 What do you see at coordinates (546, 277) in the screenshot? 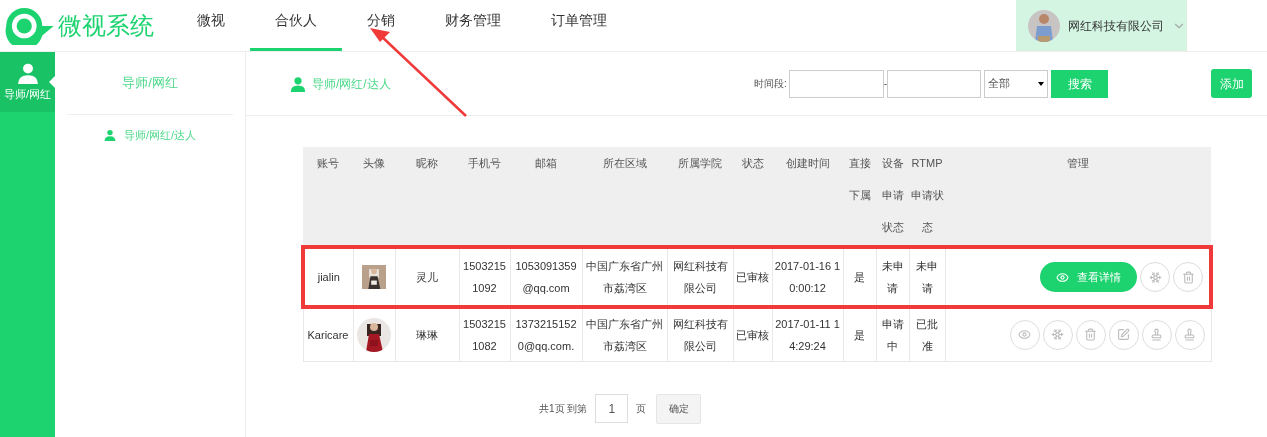
I see `table-cell: 1053091359@qq.com` at bounding box center [546, 277].